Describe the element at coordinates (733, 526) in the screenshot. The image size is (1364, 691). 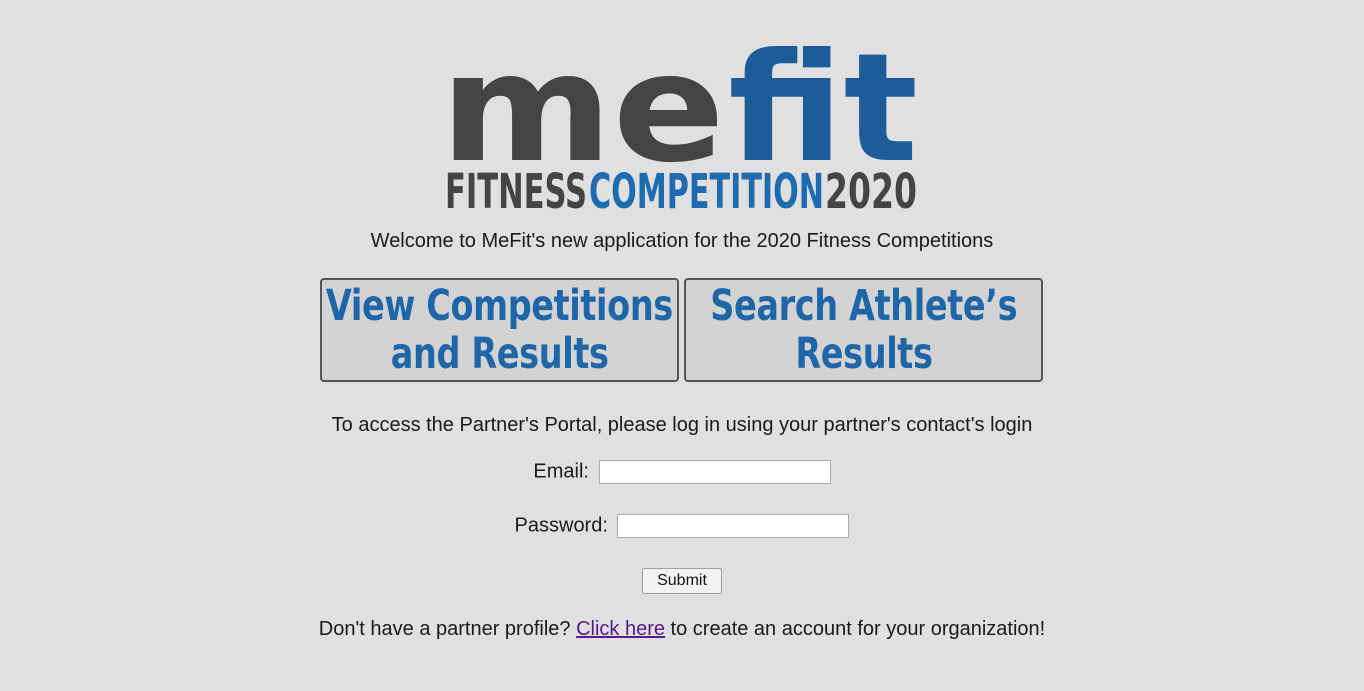
I see `password-input` at that location.